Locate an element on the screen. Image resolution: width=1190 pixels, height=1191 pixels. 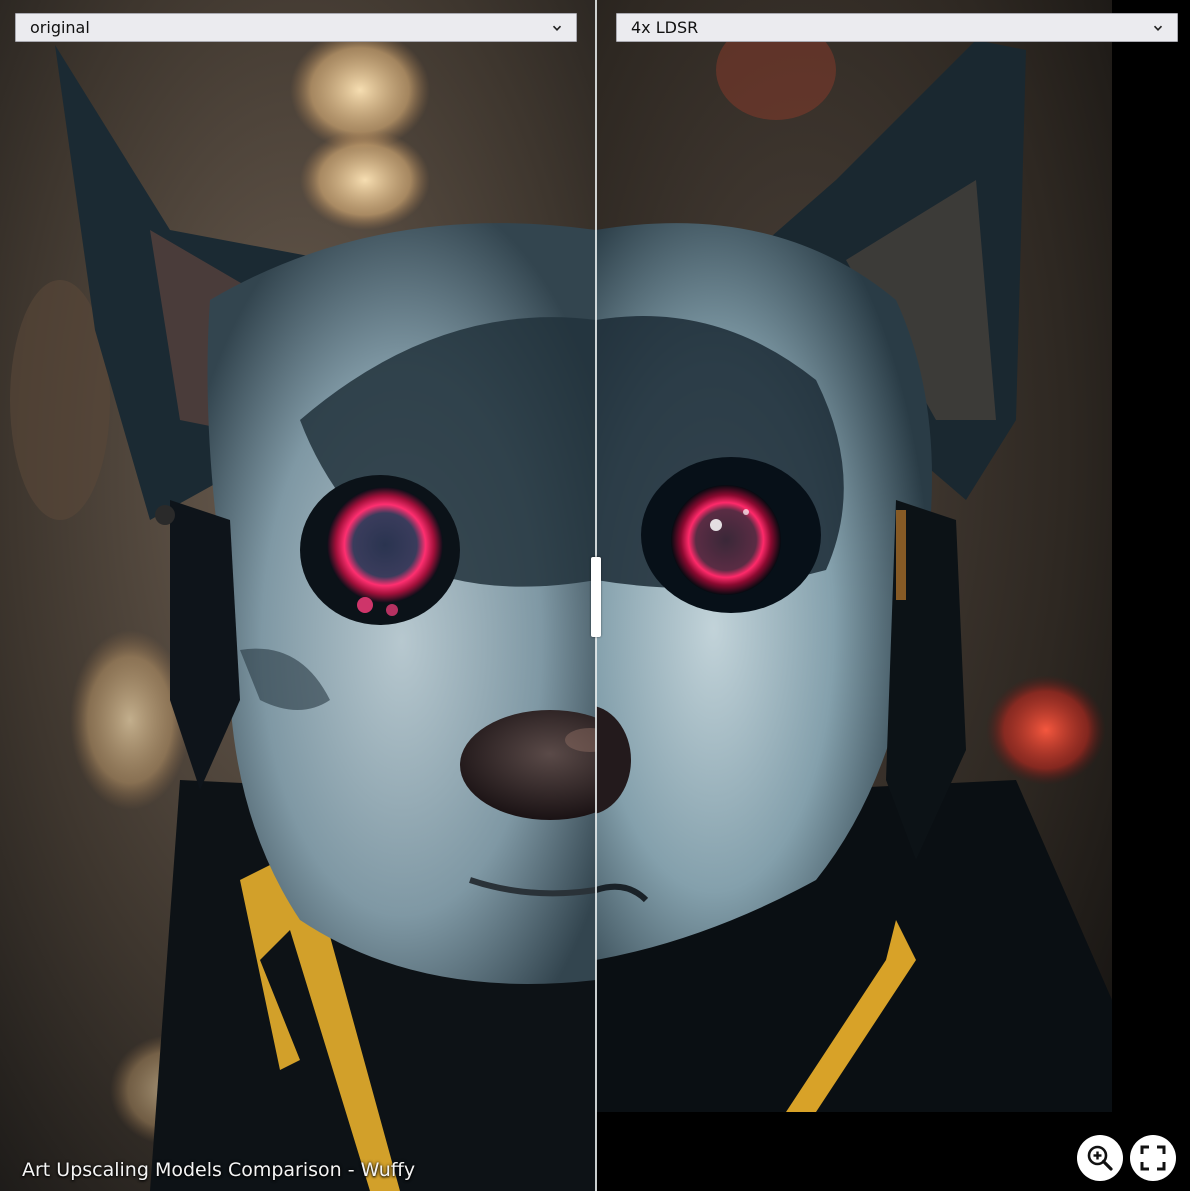
fullscreen-button is located at coordinates (1153, 1158).